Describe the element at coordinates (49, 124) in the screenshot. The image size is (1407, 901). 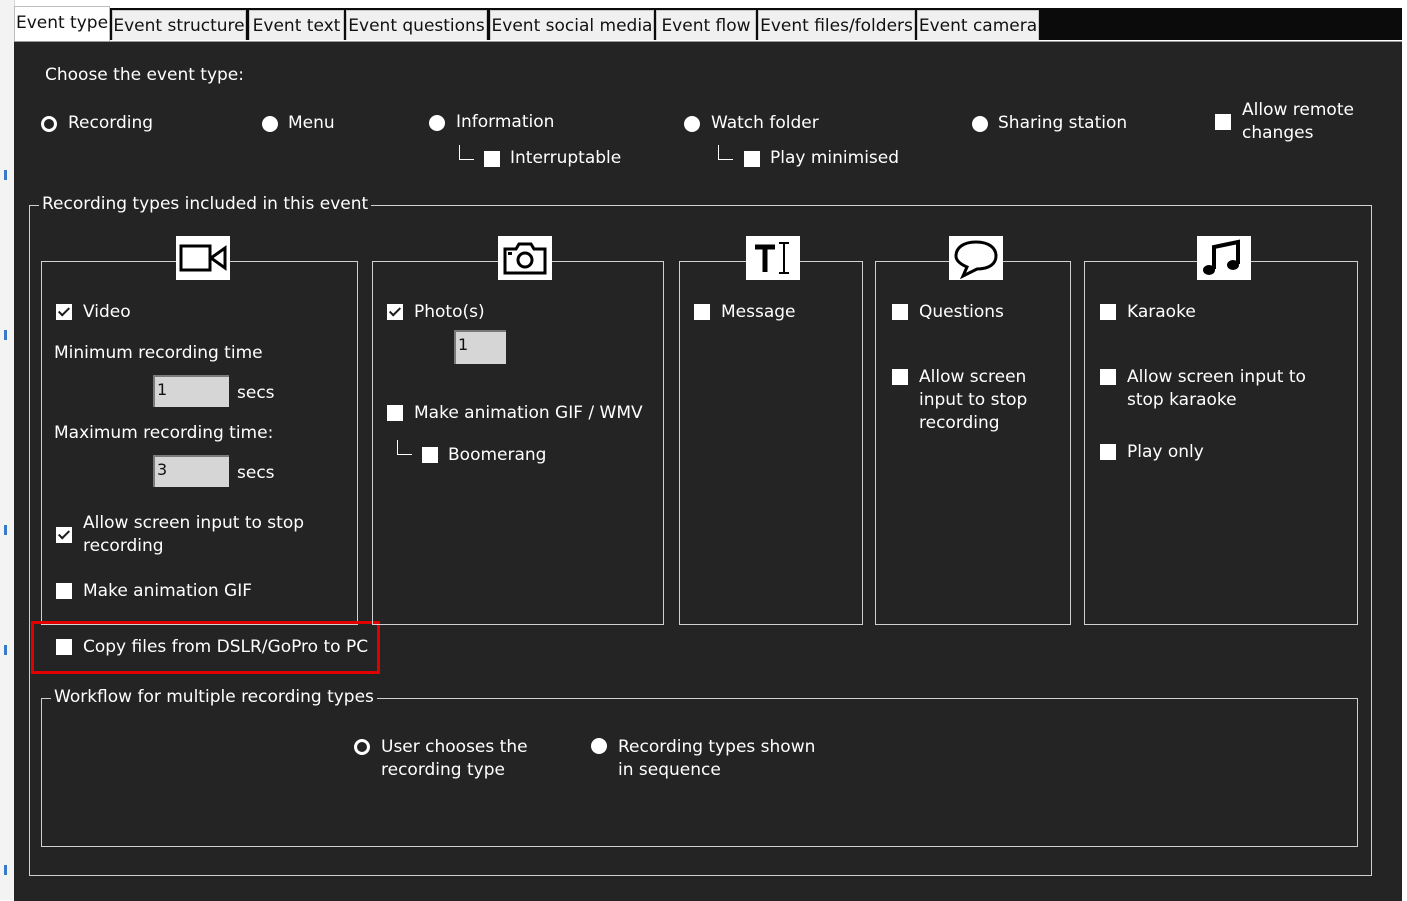
I see `radio-recording` at that location.